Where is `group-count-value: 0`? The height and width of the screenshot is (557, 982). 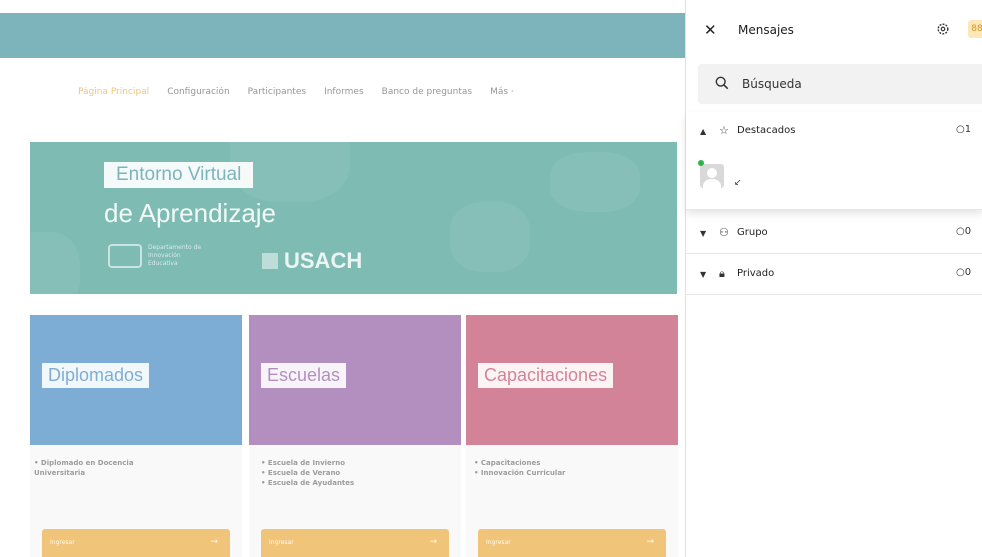 group-count-value: 0 is located at coordinates (968, 231).